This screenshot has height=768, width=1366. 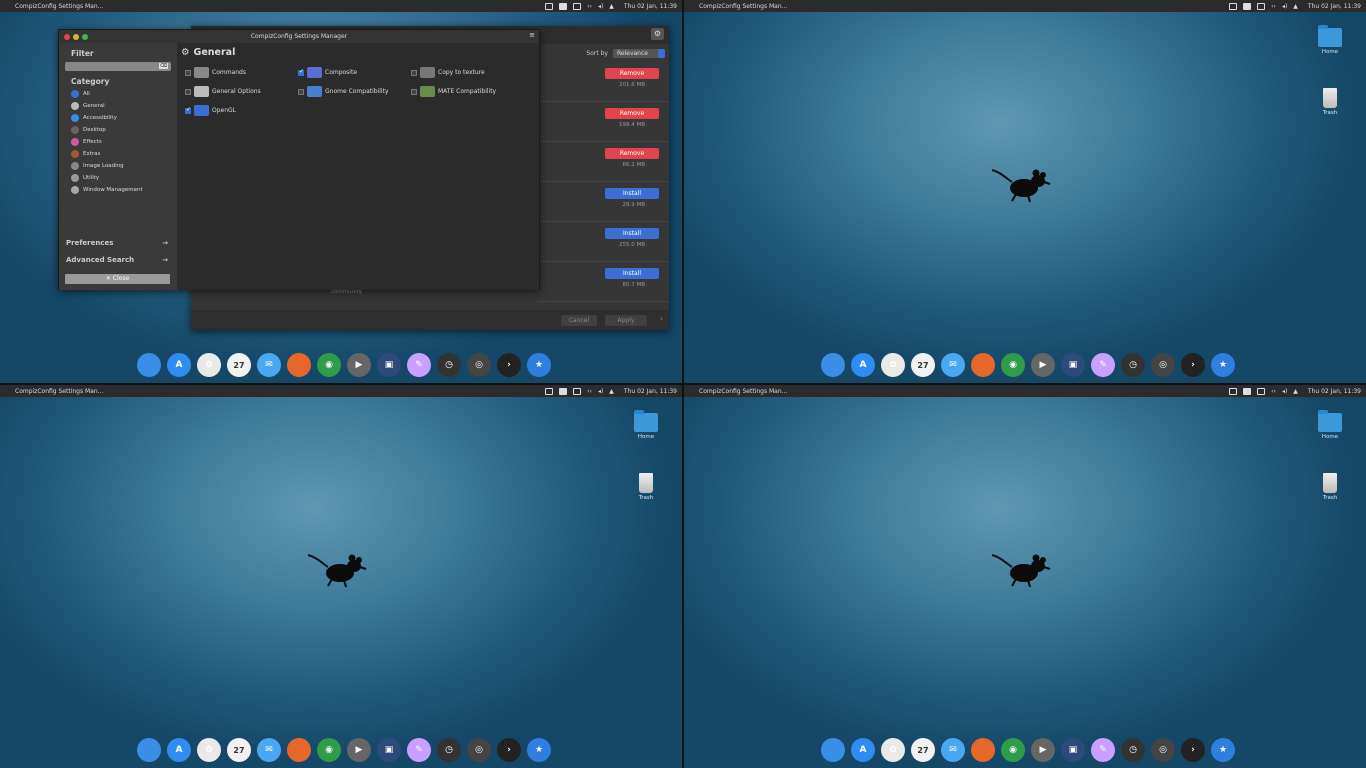 I want to click on terminal-icon: ›, so click(x=509, y=750).